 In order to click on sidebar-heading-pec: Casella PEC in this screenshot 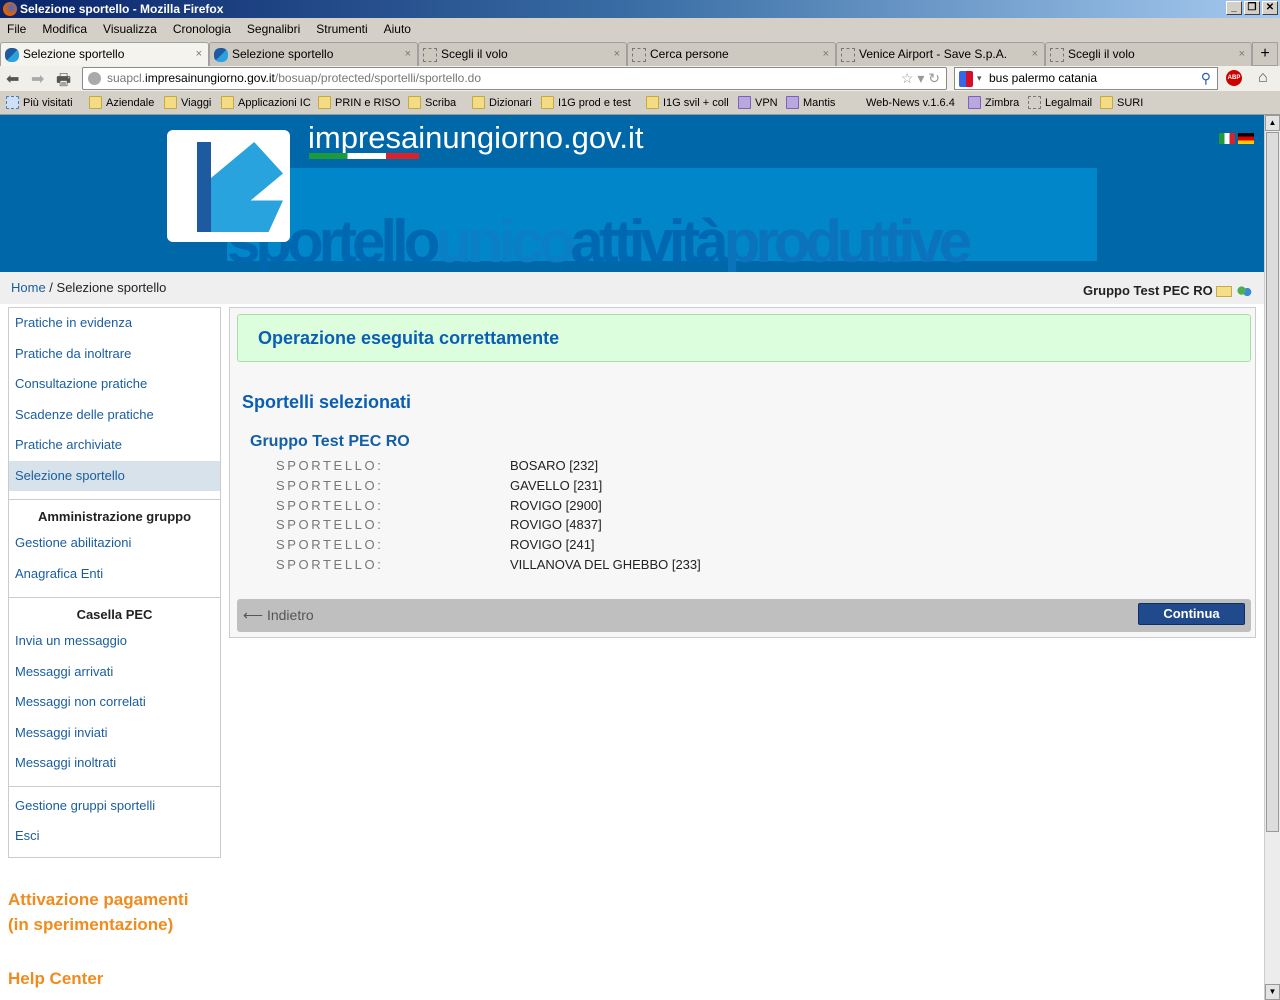, I will do `click(114, 614)`.